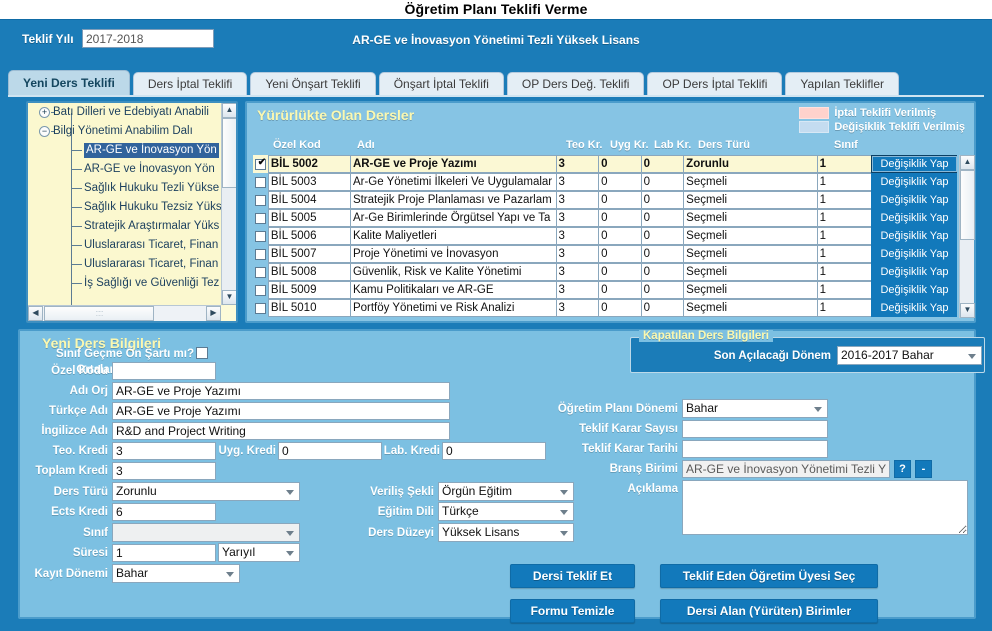 This screenshot has height=631, width=992. What do you see at coordinates (909, 355) in the screenshot?
I see `son-acilacagi-donem-select: 2016-2017 Bahar` at bounding box center [909, 355].